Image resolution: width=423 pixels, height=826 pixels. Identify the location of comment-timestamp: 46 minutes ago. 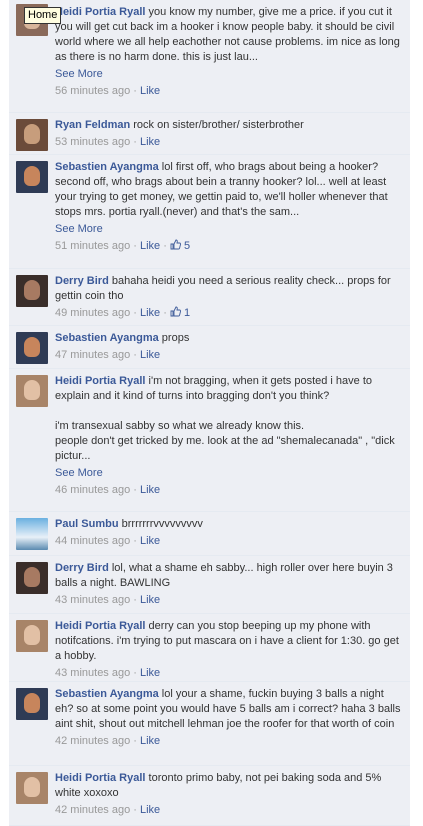
(93, 490).